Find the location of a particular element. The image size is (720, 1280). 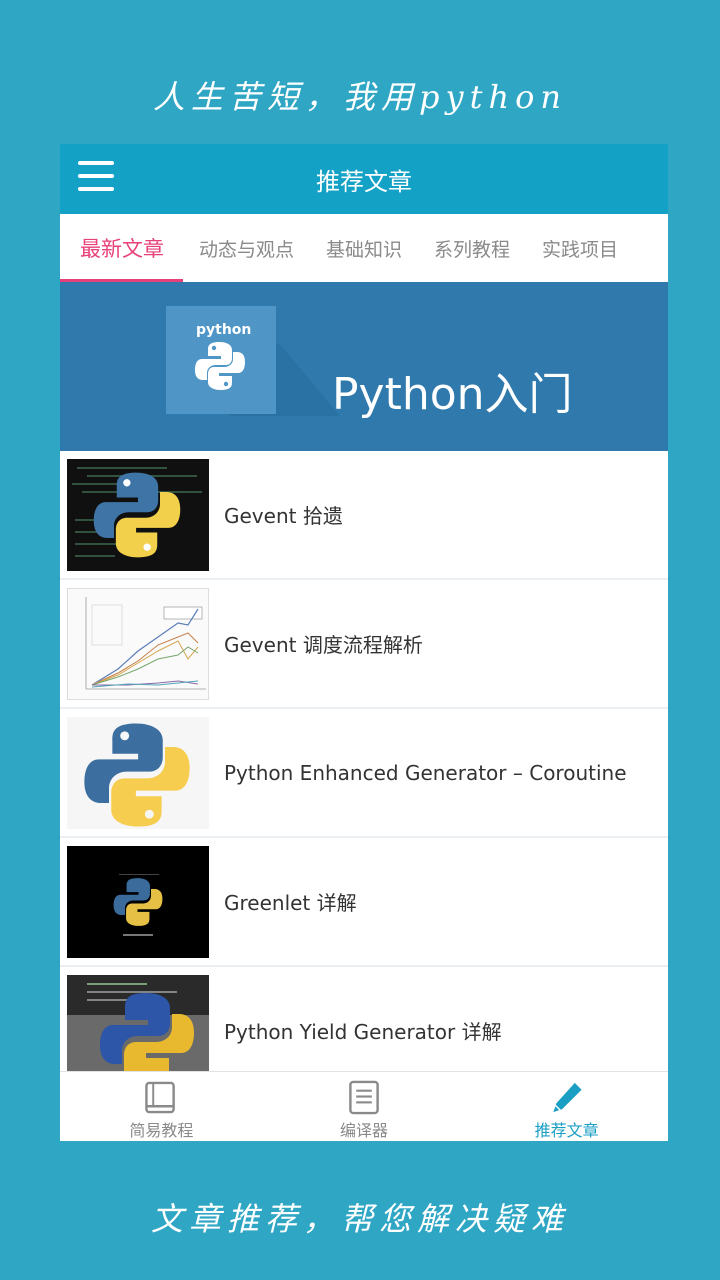

nav-compiler: 编译器 is located at coordinates (364, 1106).